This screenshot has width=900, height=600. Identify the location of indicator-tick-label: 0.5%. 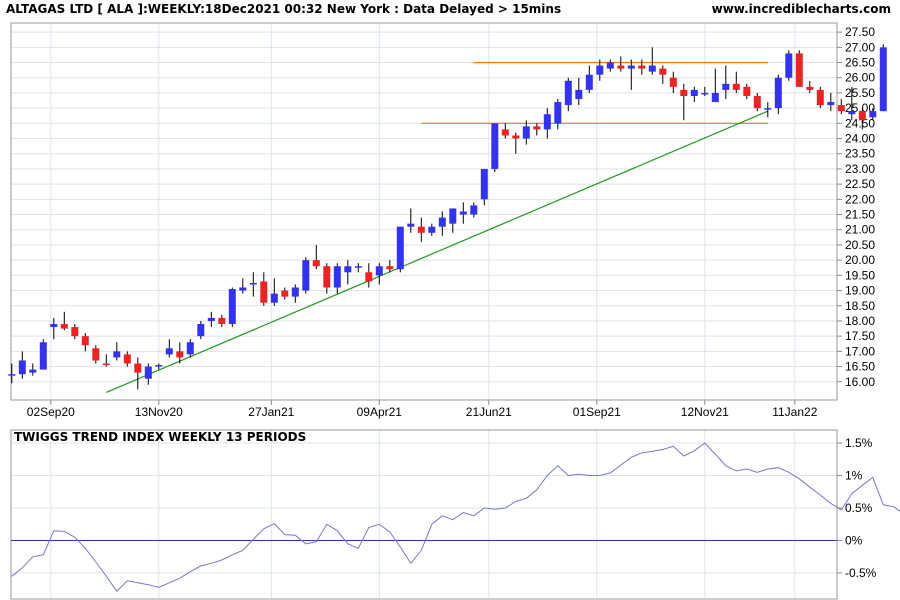
(859, 508).